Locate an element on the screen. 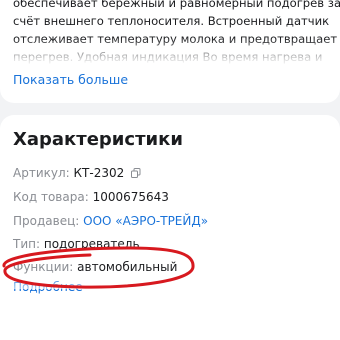  spec-row-functions: Функции: автомобильный is located at coordinates (95, 267).